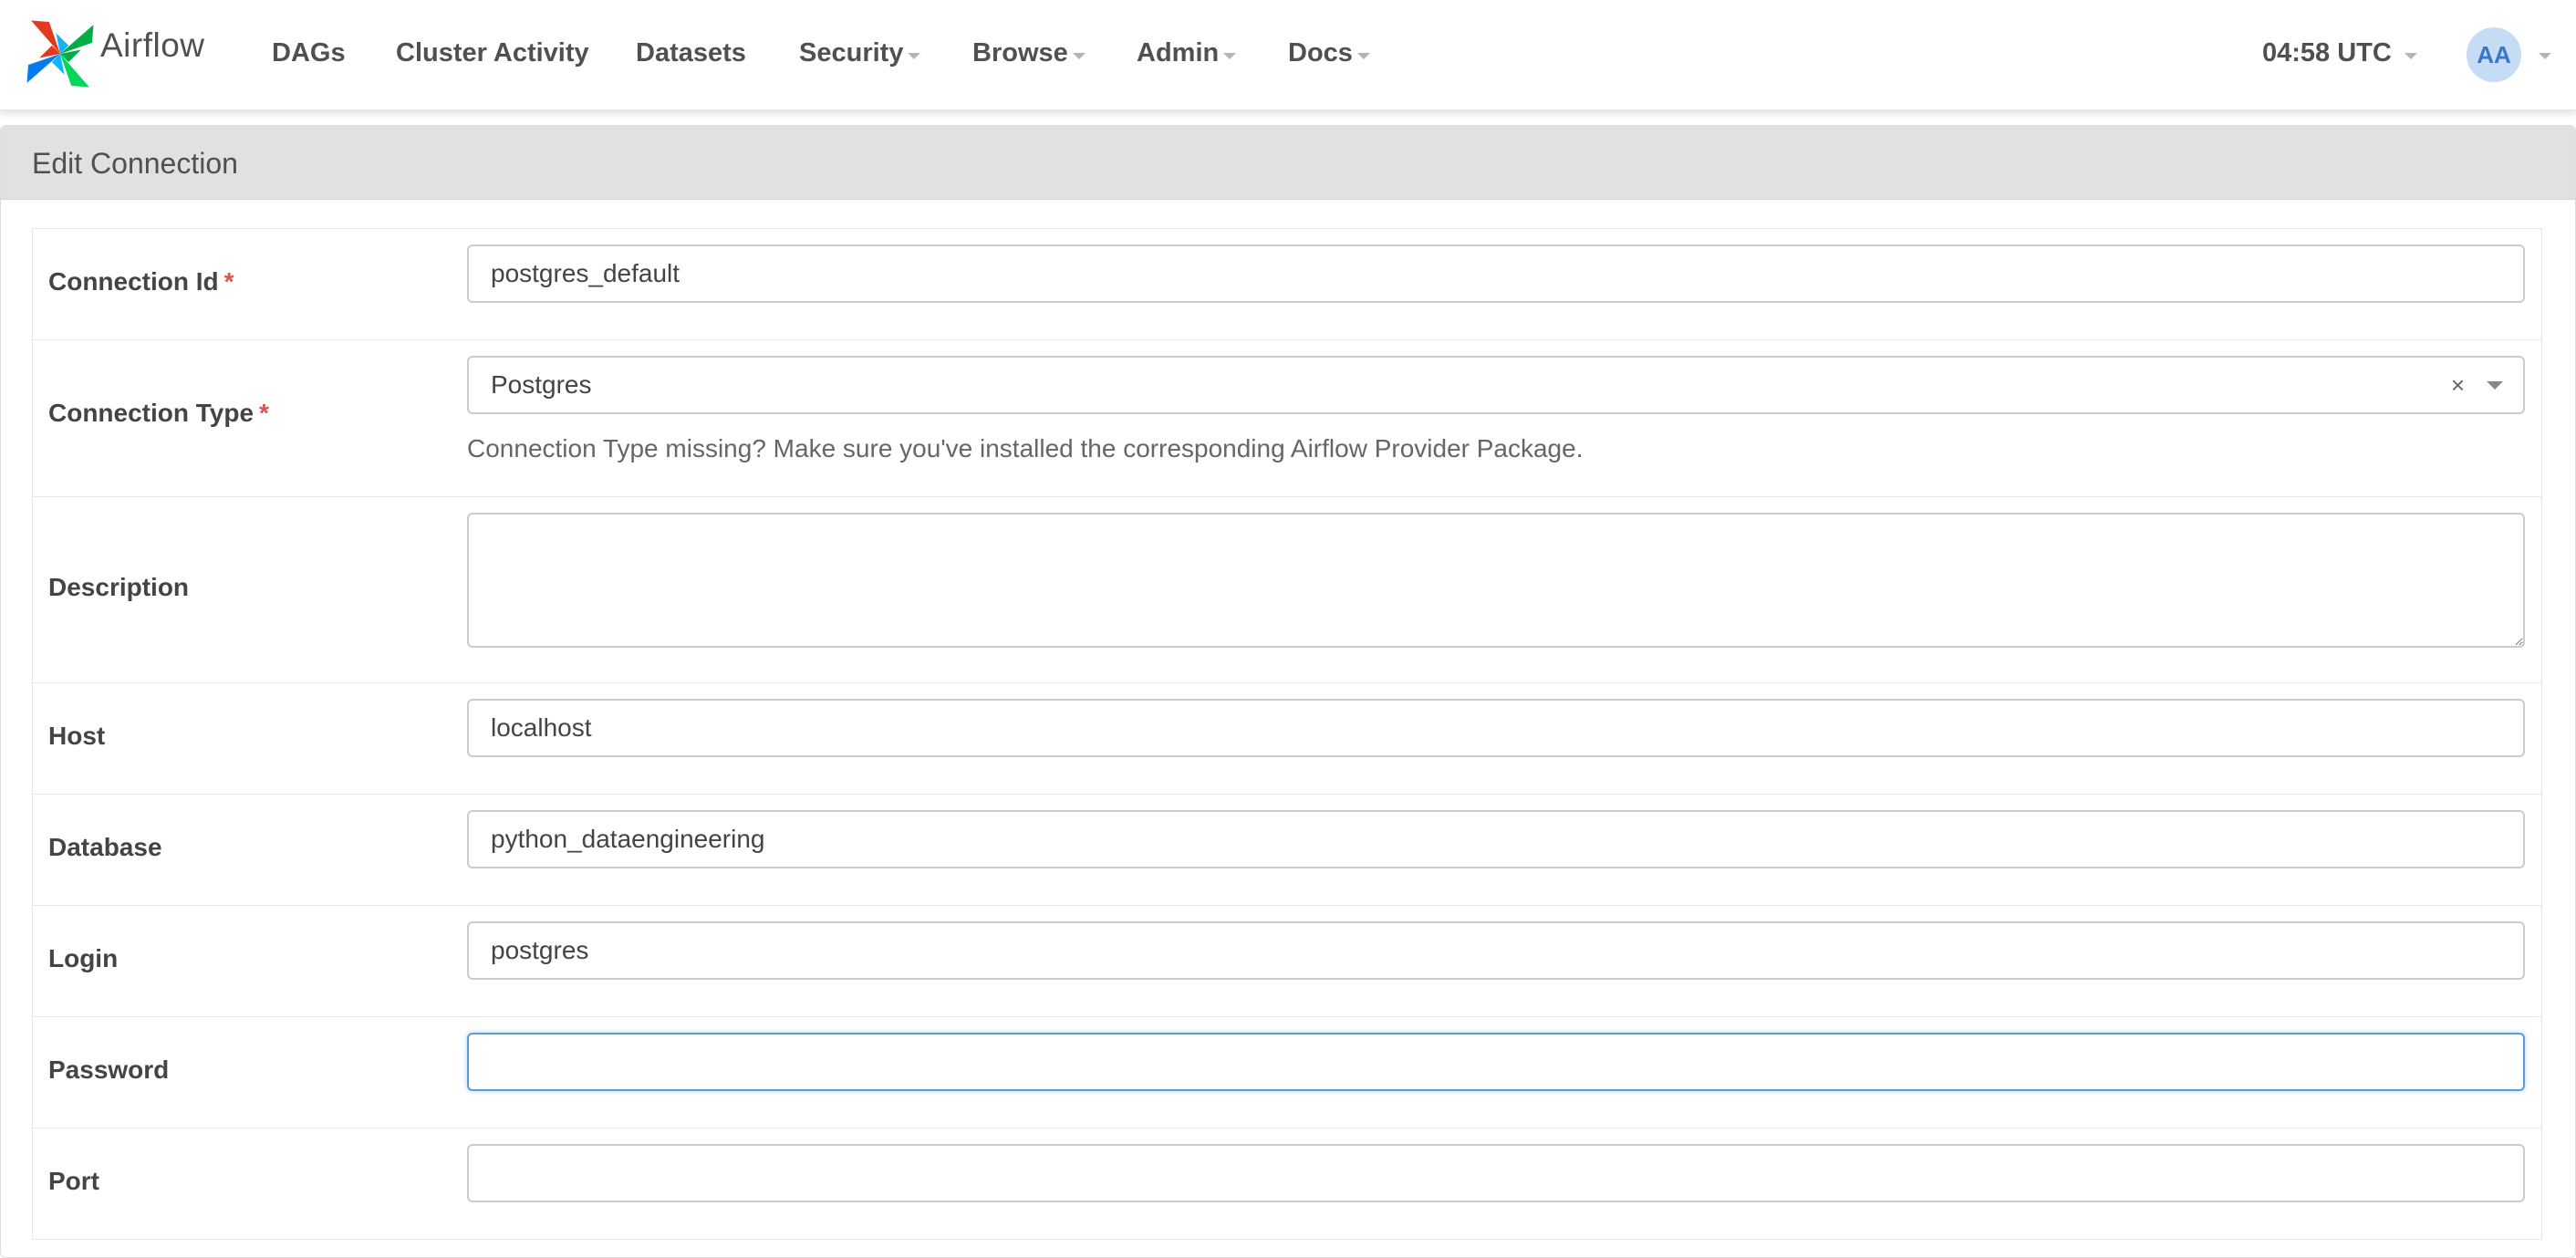 The width and height of the screenshot is (2576, 1258). I want to click on nav-datasets-label: Datasets, so click(691, 53).